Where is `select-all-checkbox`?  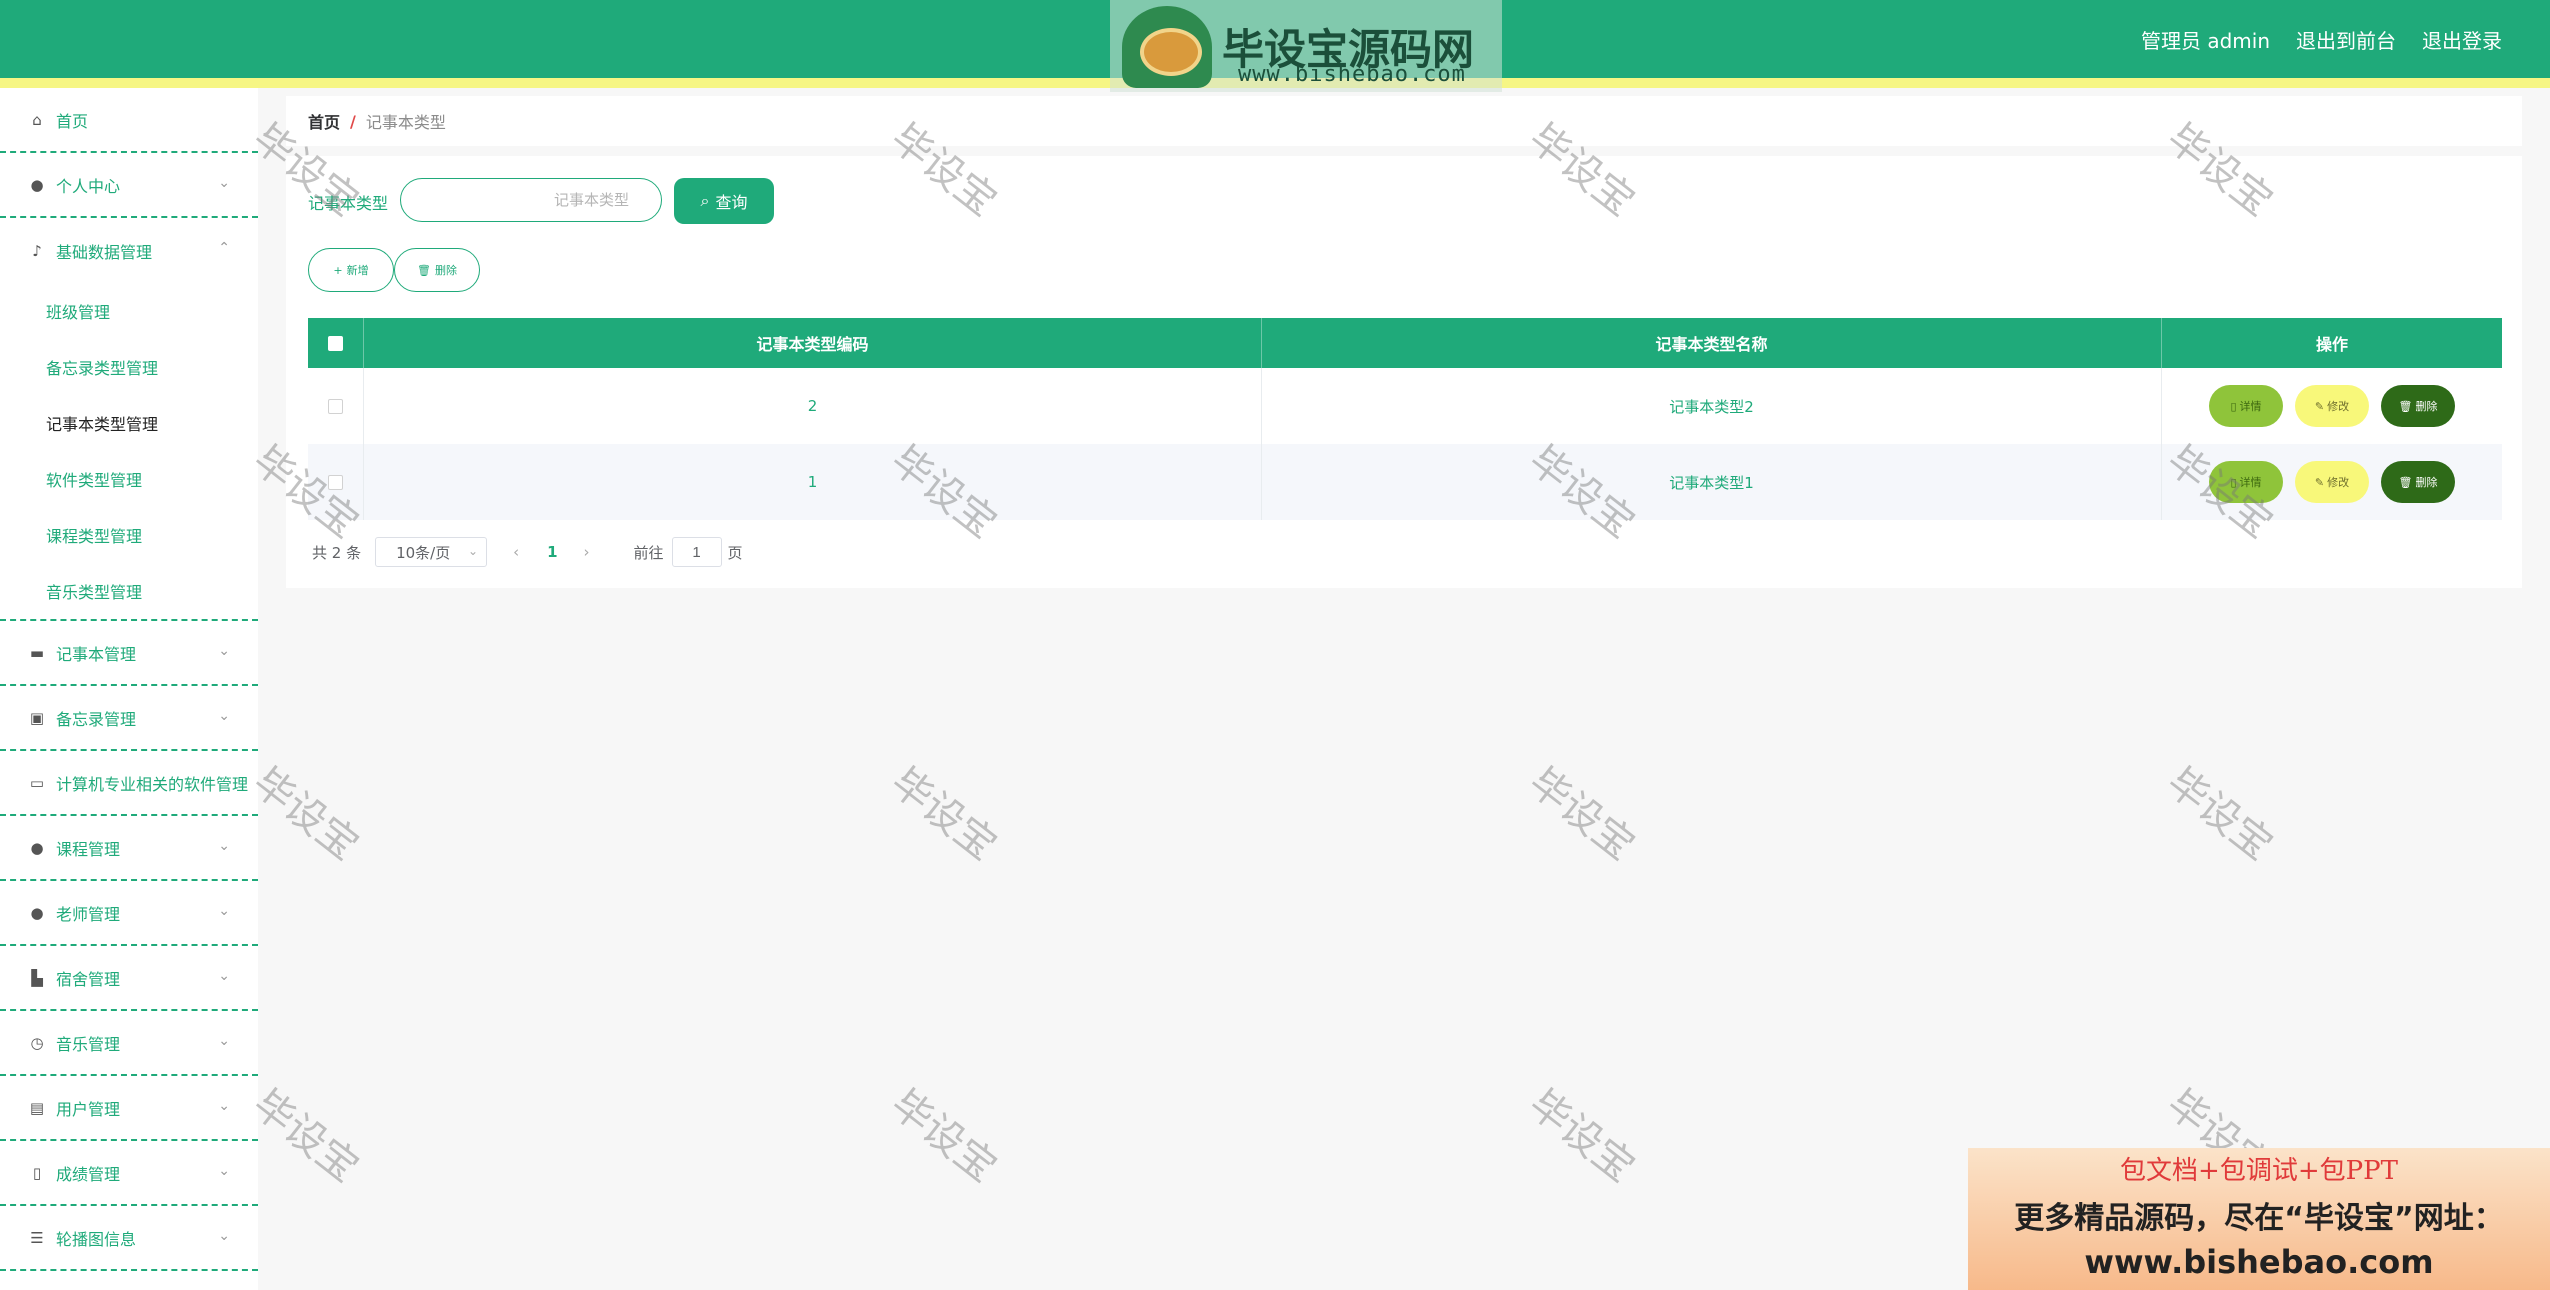
select-all-checkbox is located at coordinates (335, 343).